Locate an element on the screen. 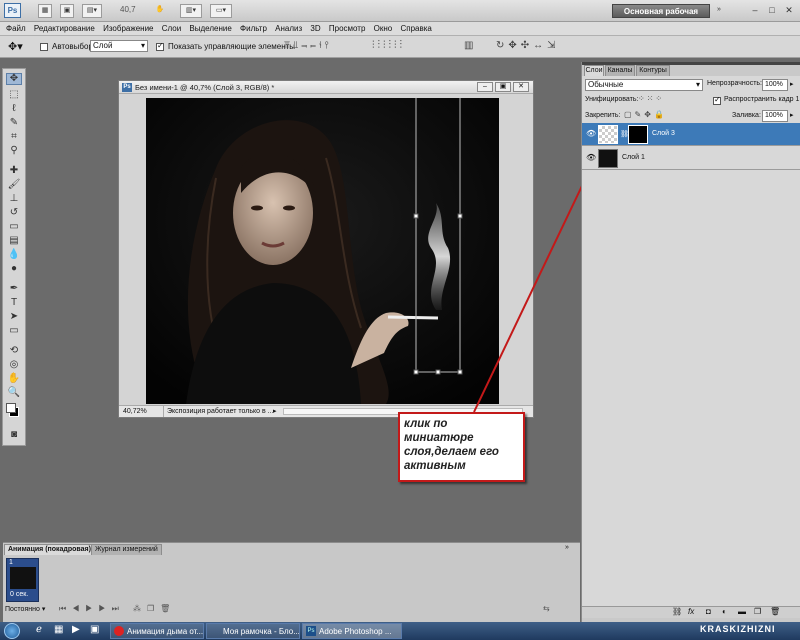 This screenshot has width=800, height=640. view-extras-icon: ▤▾ is located at coordinates (92, 11).